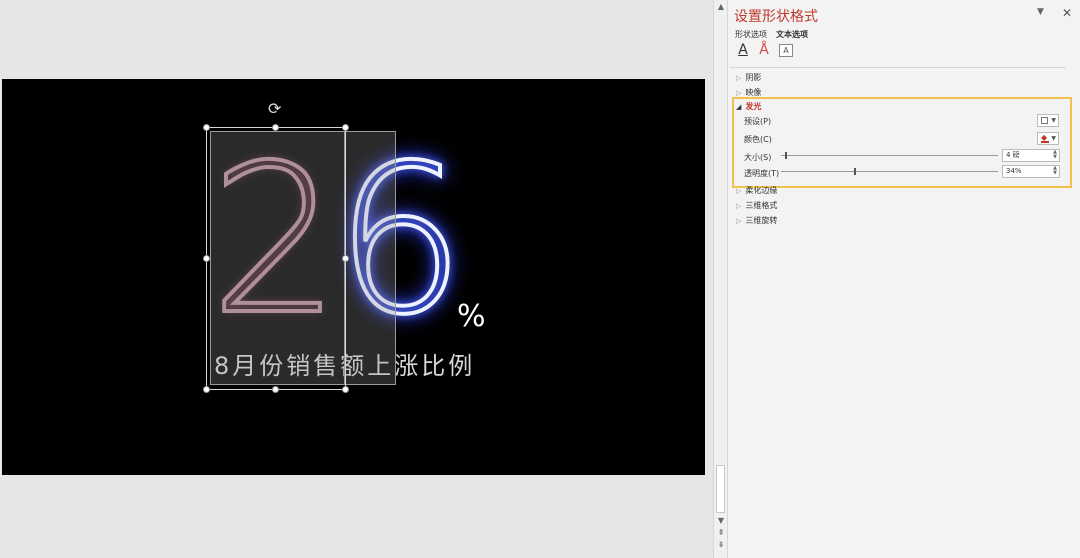 The height and width of the screenshot is (558, 1080). What do you see at coordinates (720, 489) in the screenshot?
I see `scroll-thumb` at bounding box center [720, 489].